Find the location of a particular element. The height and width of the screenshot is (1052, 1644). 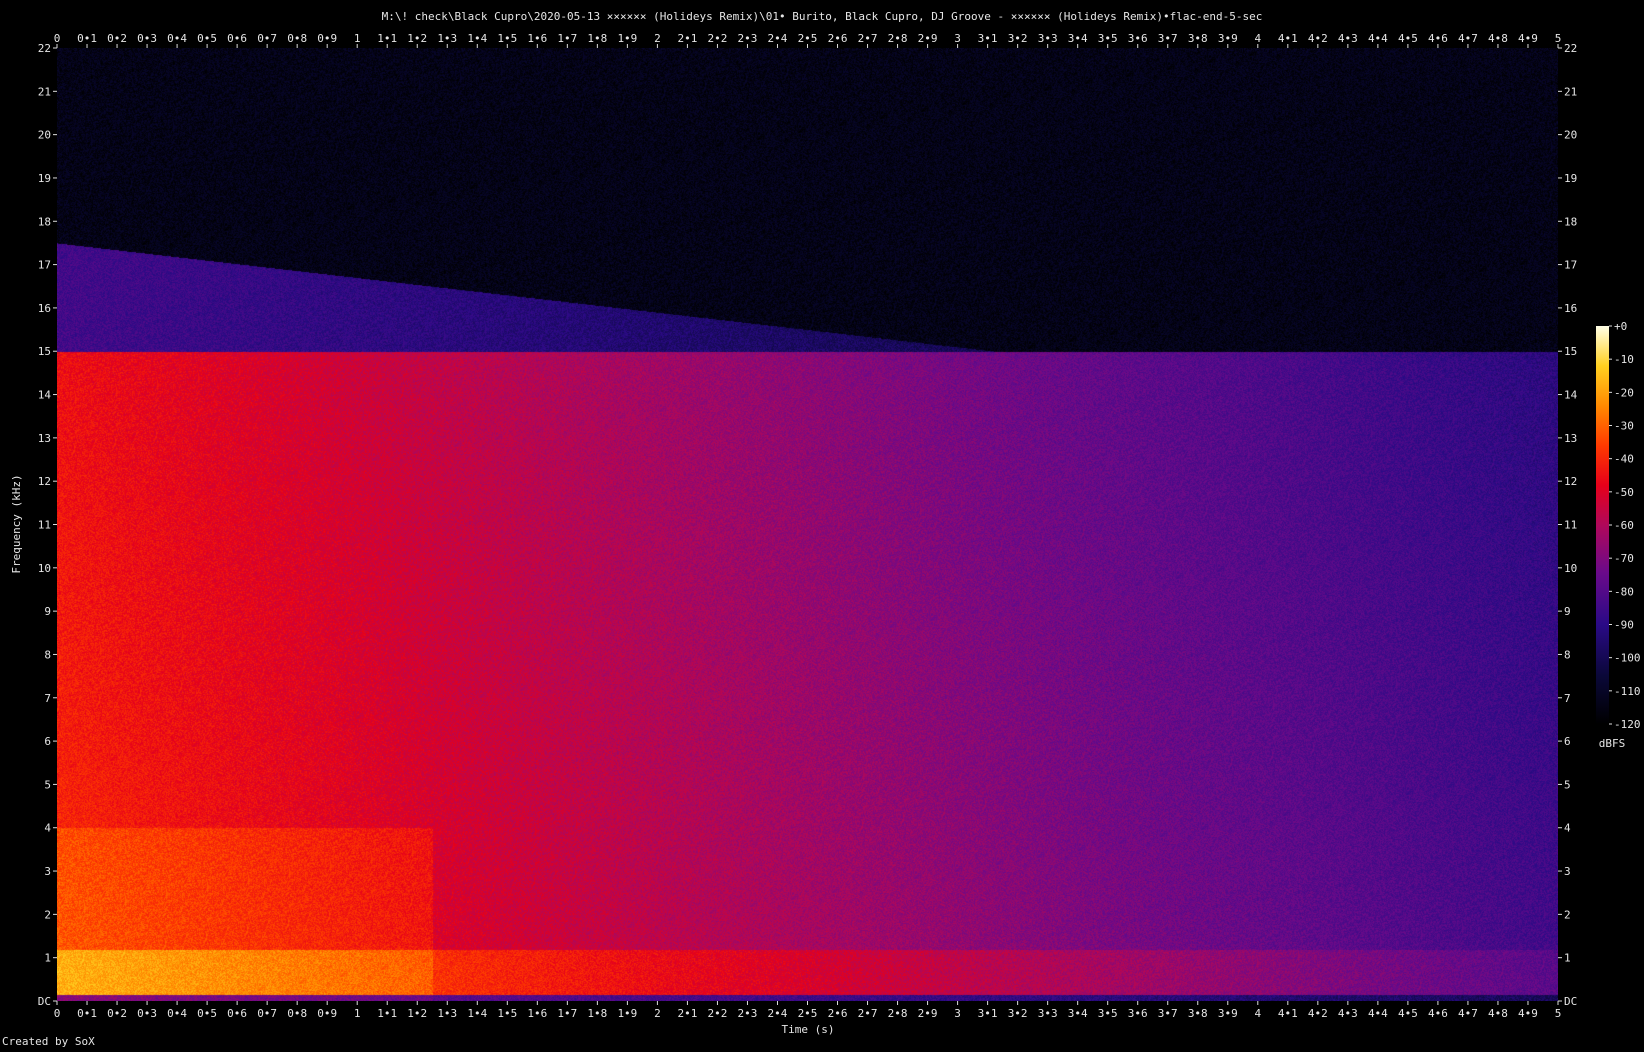

y-tick-label-right: 11 is located at coordinates (1570, 525).